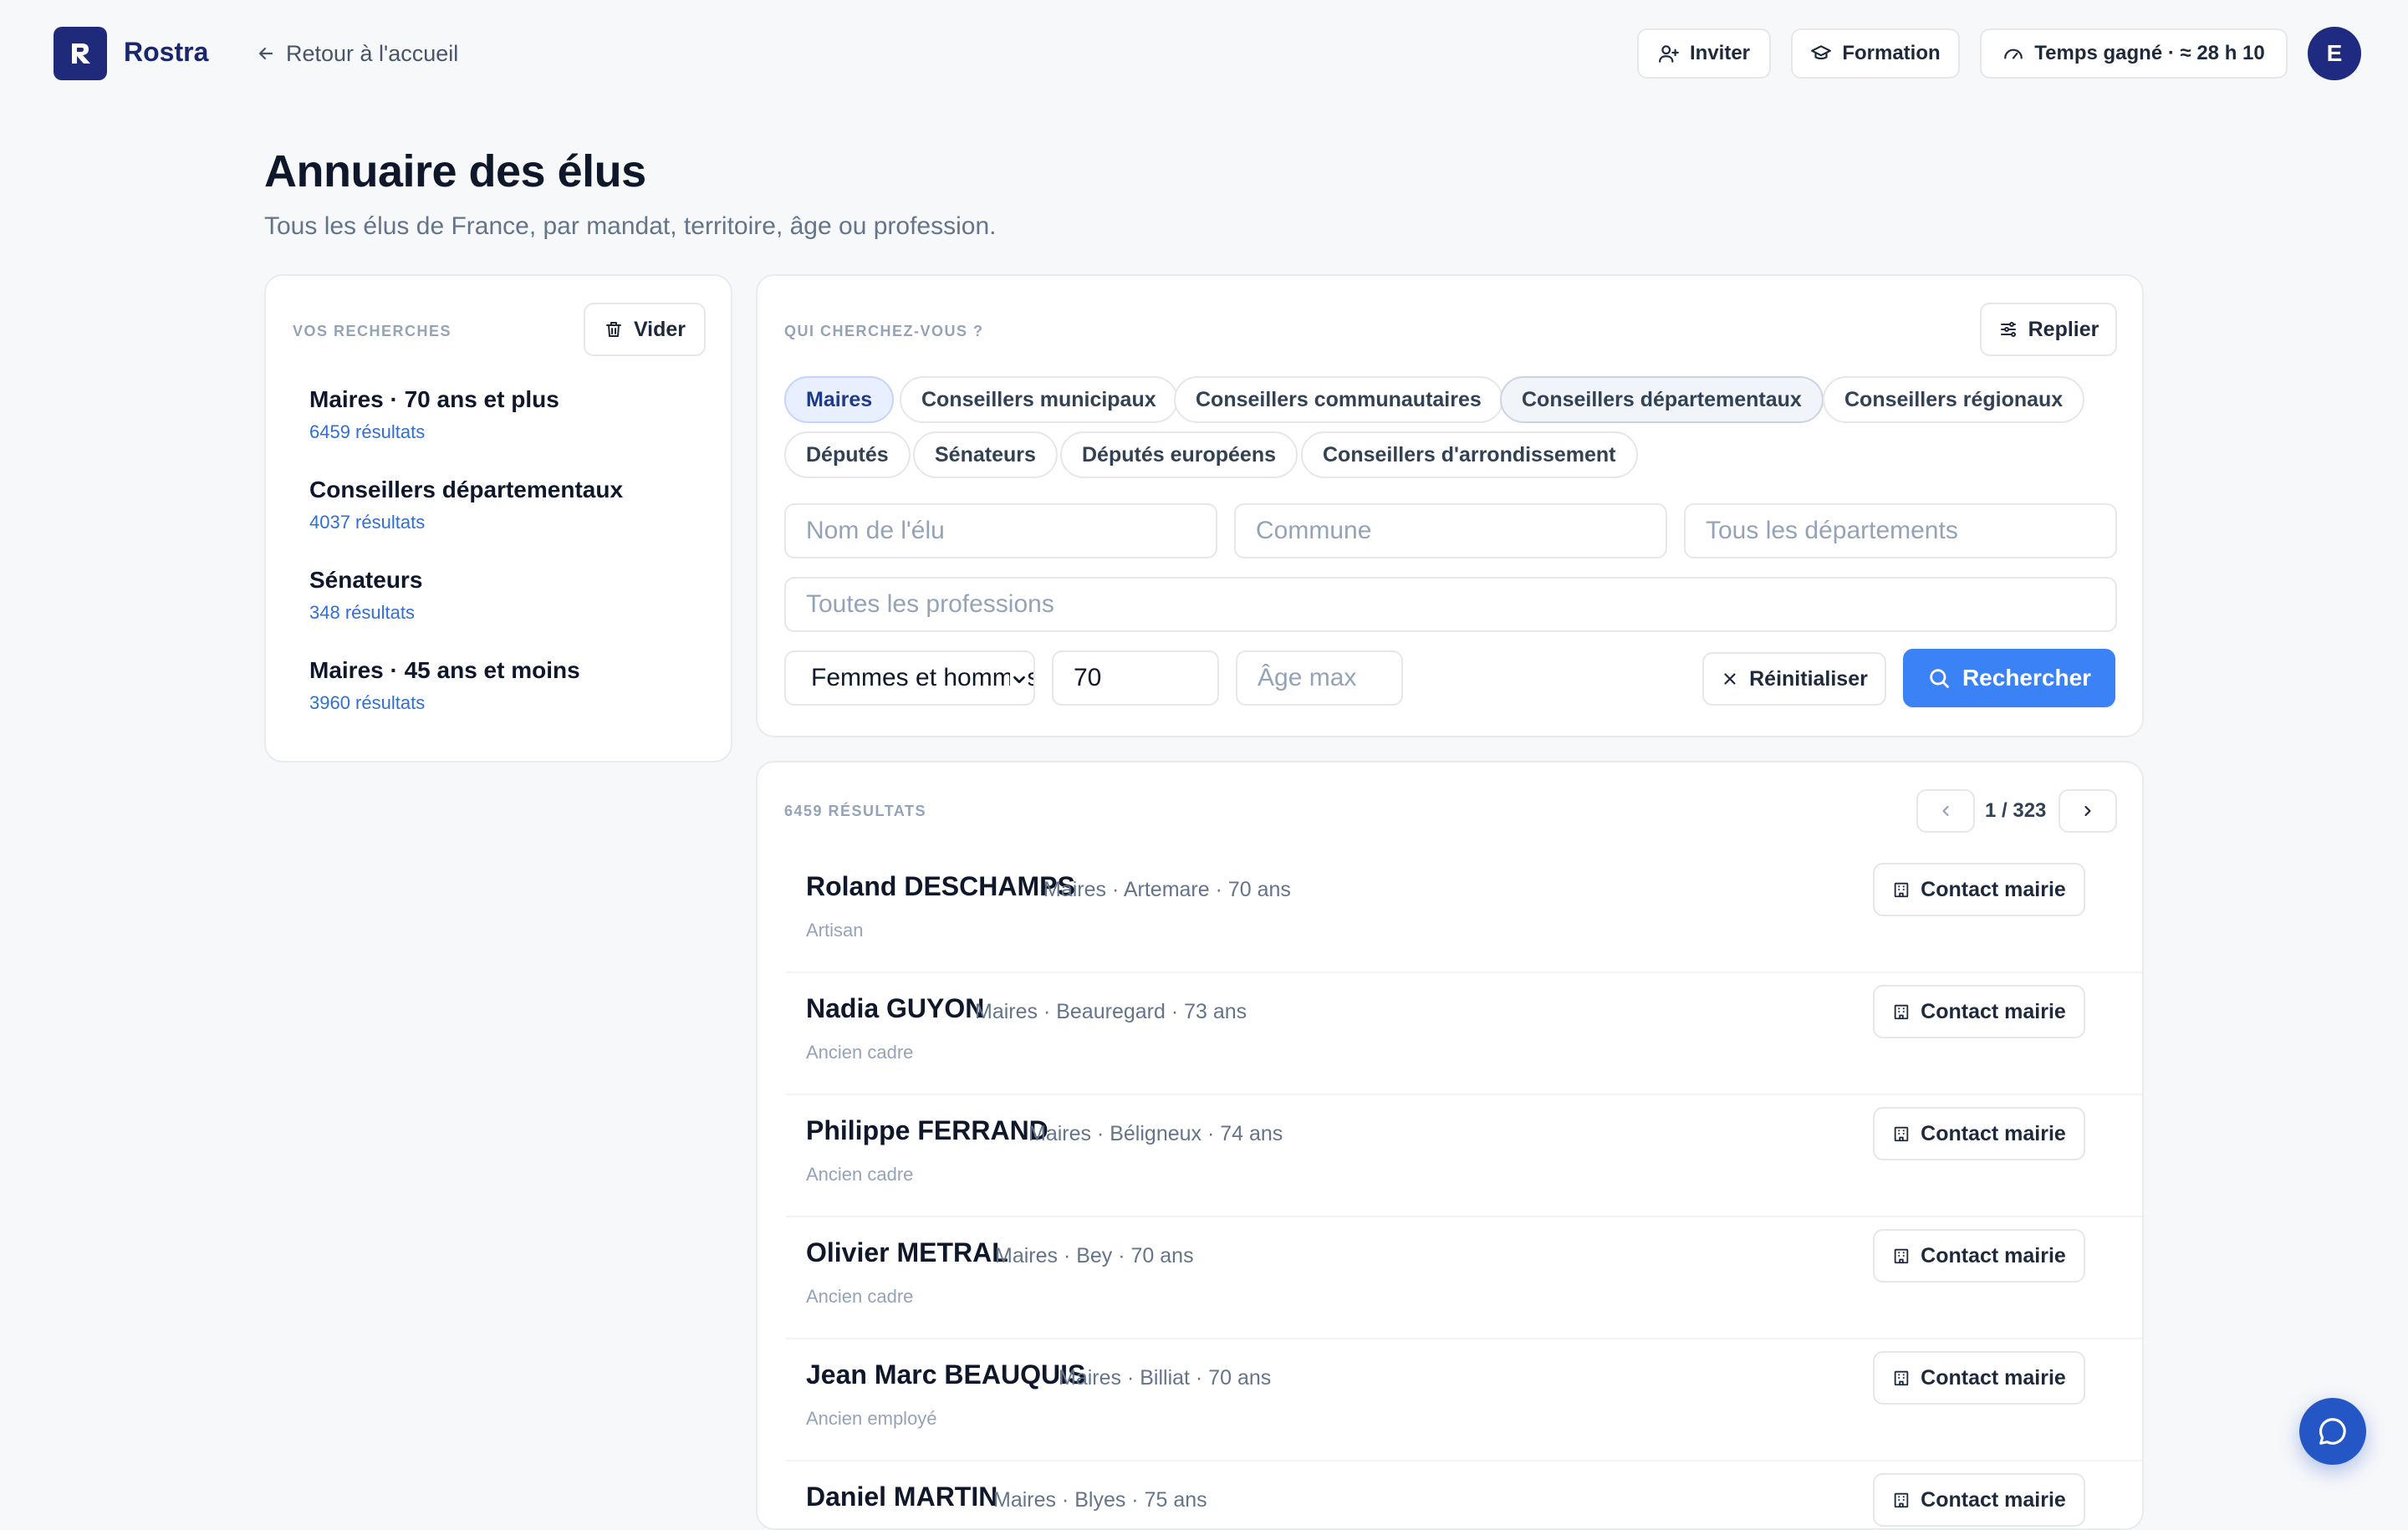 The image size is (2408, 1530). Describe the element at coordinates (1450, 530) in the screenshot. I see `commune-input` at that location.